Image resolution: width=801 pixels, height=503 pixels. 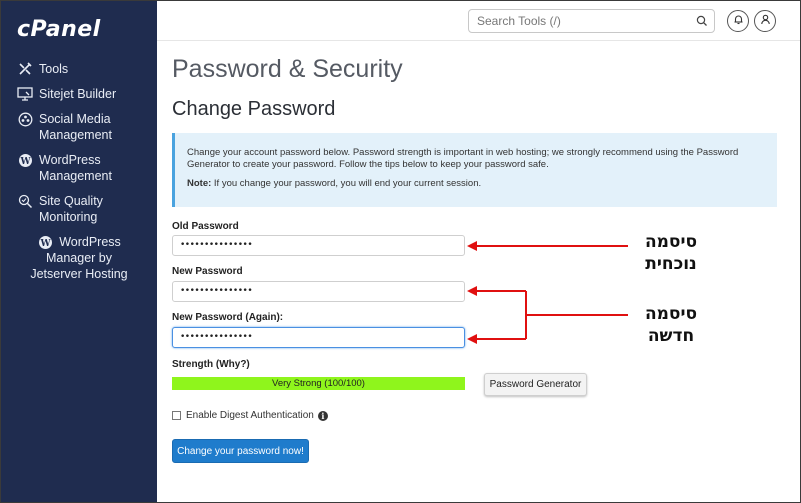 I want to click on search-box, so click(x=591, y=21).